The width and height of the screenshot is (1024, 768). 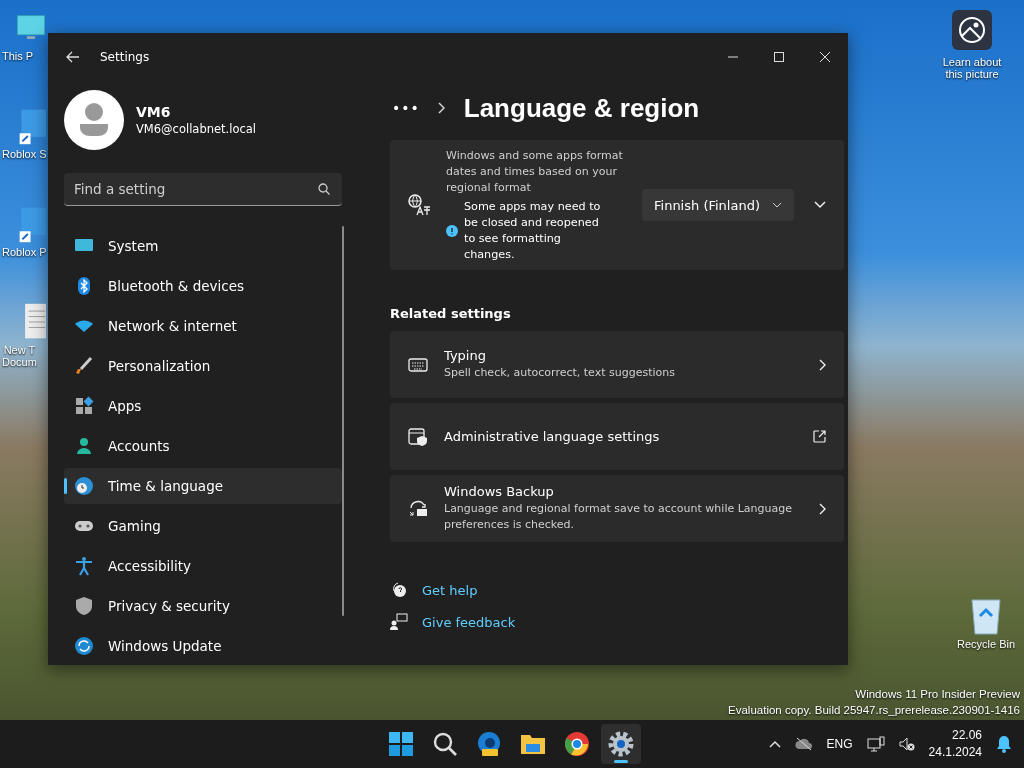 I want to click on chrome-icon, so click(x=577, y=744).